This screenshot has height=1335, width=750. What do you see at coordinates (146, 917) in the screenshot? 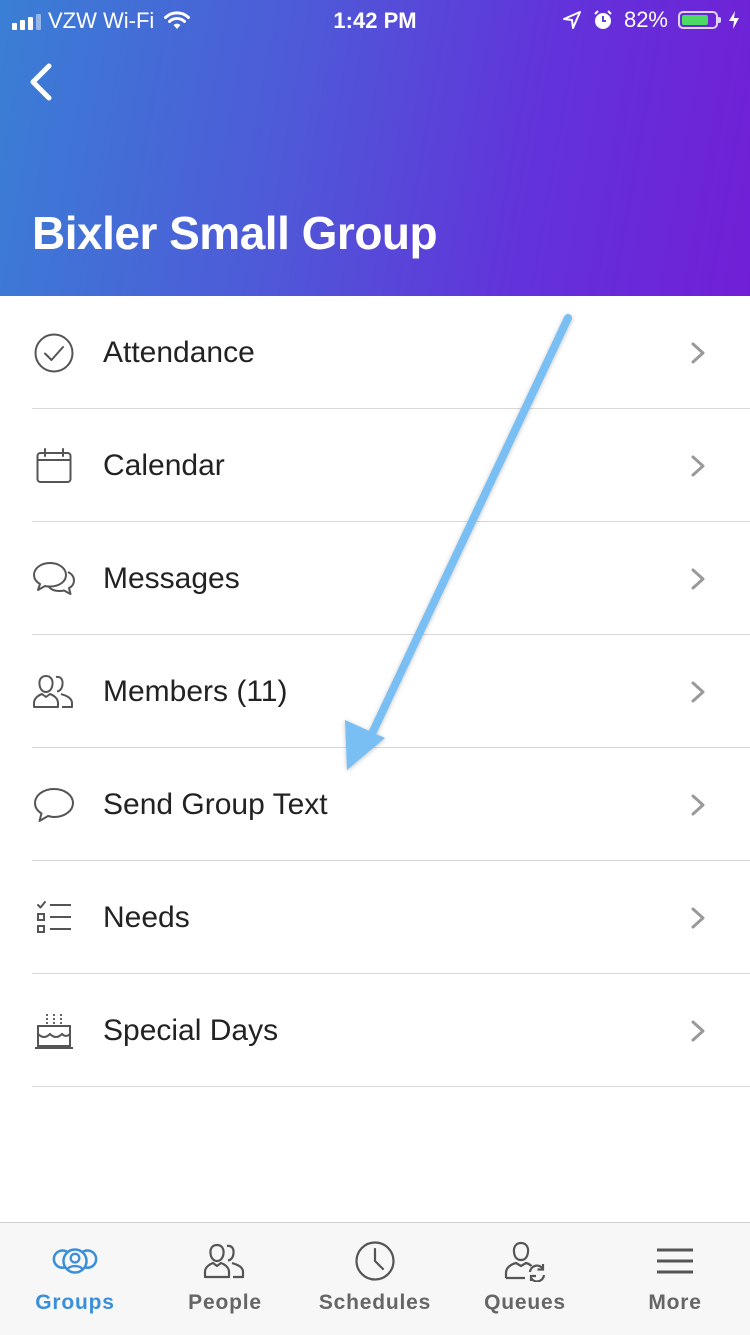
I see `menu-item-label: Needs` at bounding box center [146, 917].